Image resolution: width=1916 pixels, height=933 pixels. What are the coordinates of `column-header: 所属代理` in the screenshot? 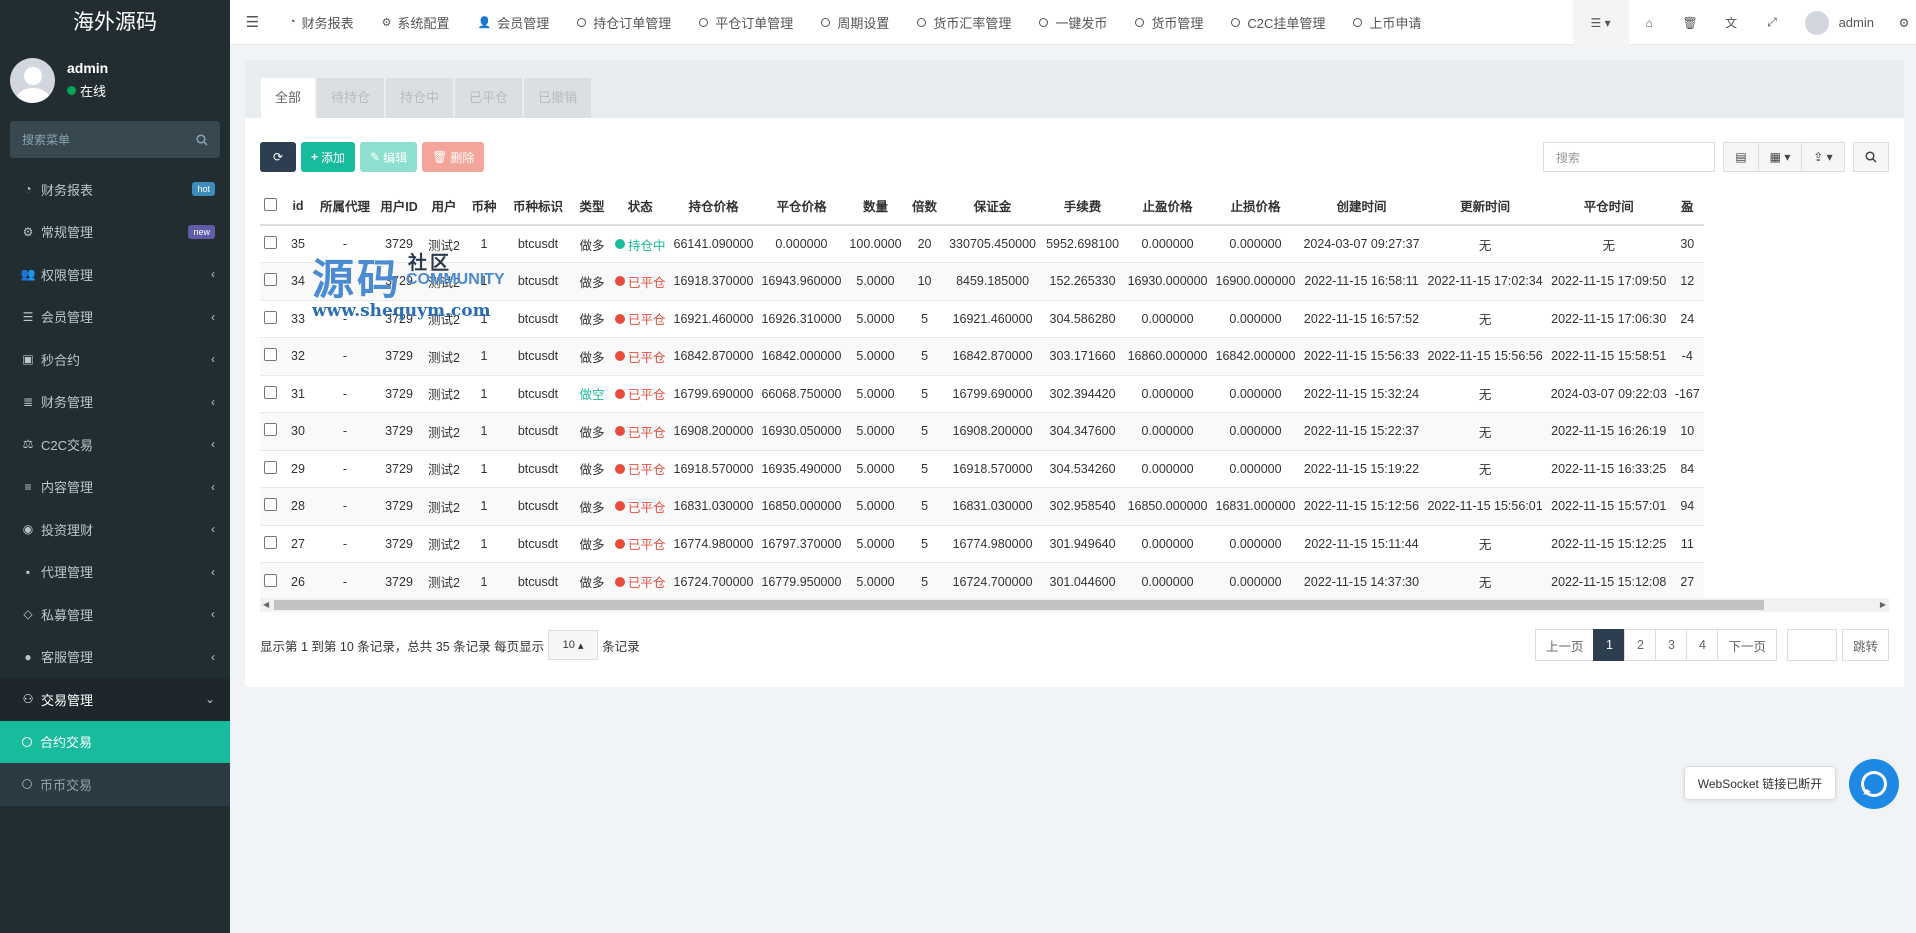 It's located at (345, 206).